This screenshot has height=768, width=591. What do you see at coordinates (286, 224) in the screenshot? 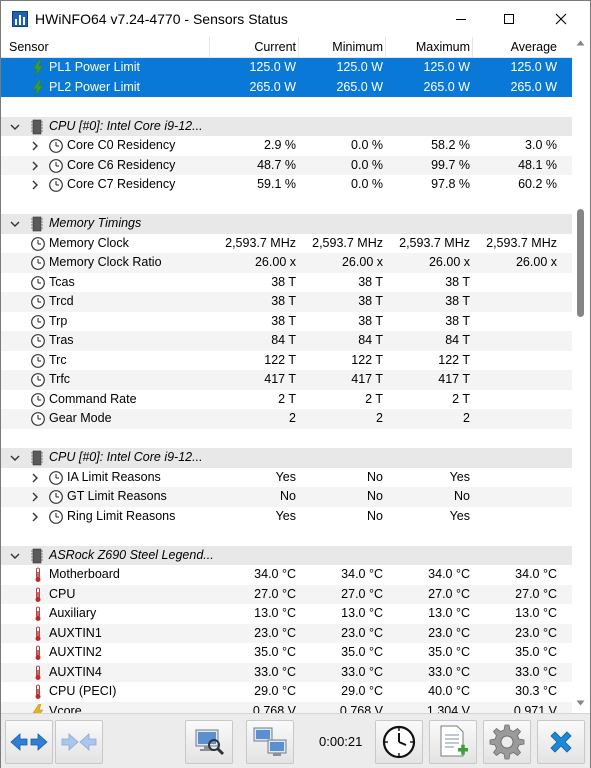
I see `sensor-group-row: Memory Timings` at bounding box center [286, 224].